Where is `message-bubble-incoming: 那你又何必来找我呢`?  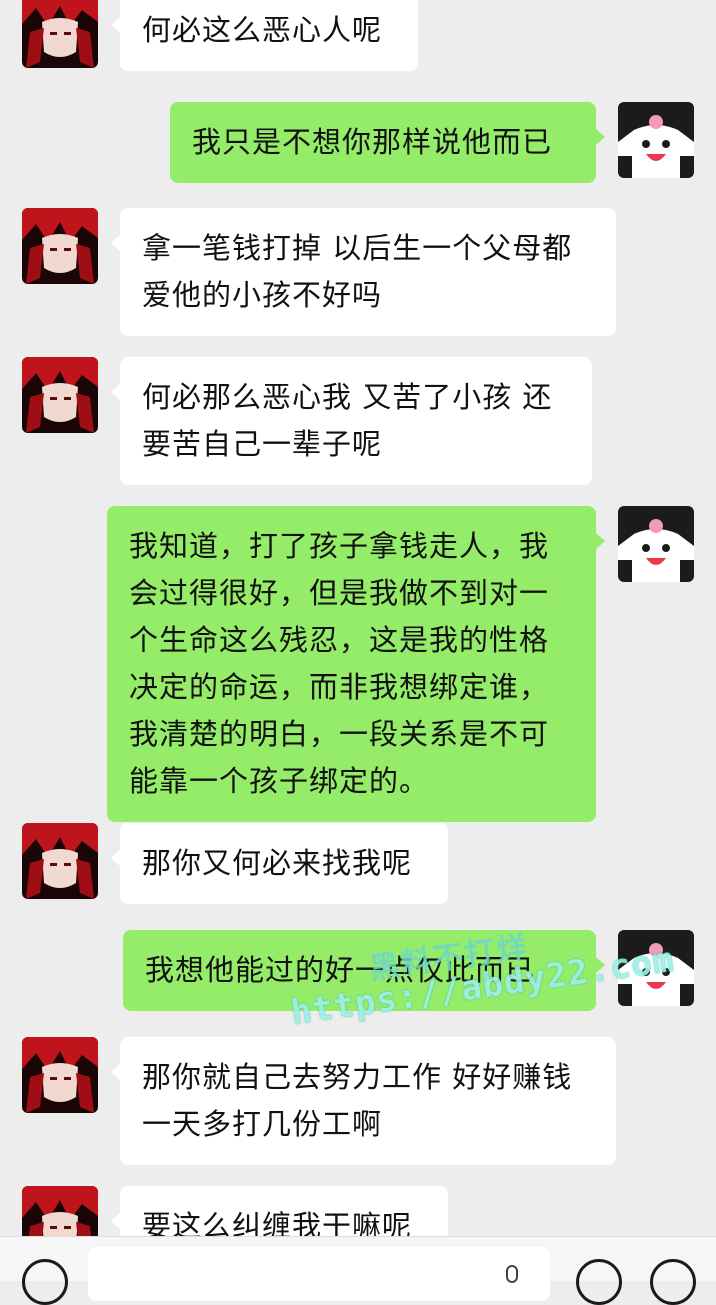 message-bubble-incoming: 那你又何必来找我呢 is located at coordinates (279, 863).